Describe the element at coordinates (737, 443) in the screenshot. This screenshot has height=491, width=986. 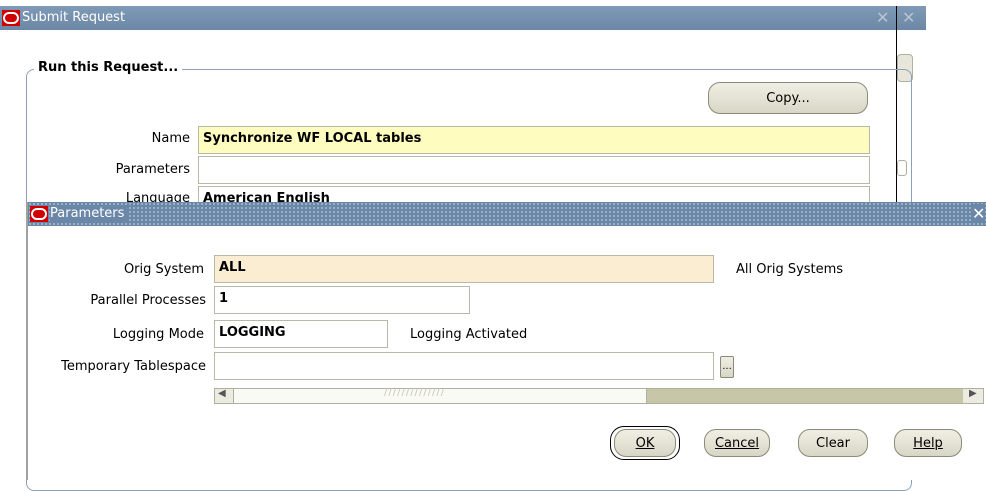
I see `cancel-button: Cancel` at that location.